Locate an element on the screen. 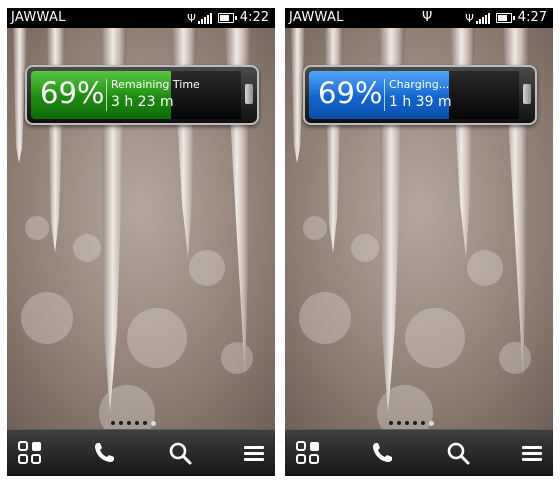  battery-widget: 69% Charging... 1 h 39 m is located at coordinates (420, 95).